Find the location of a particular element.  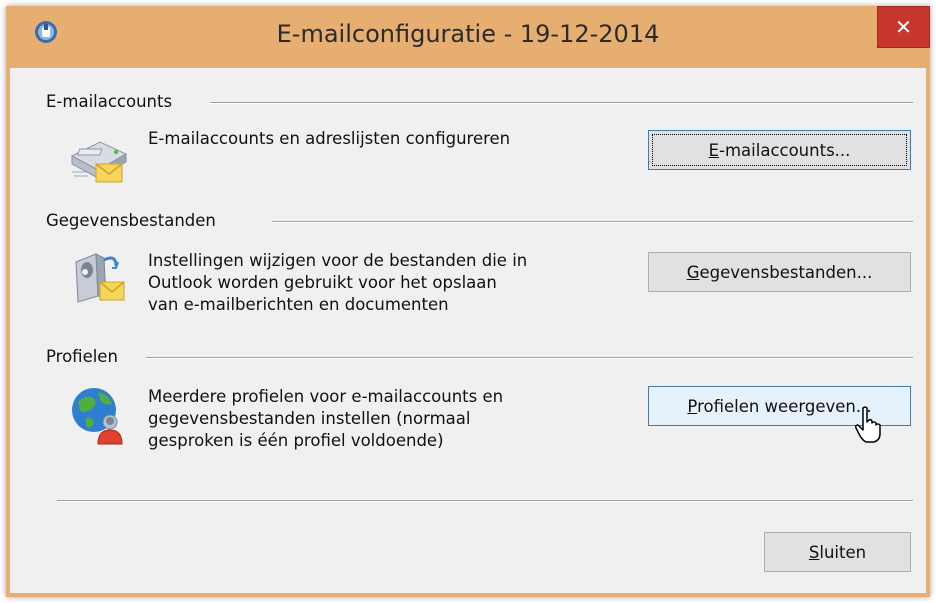

profiles-globe-icon is located at coordinates (97, 416).